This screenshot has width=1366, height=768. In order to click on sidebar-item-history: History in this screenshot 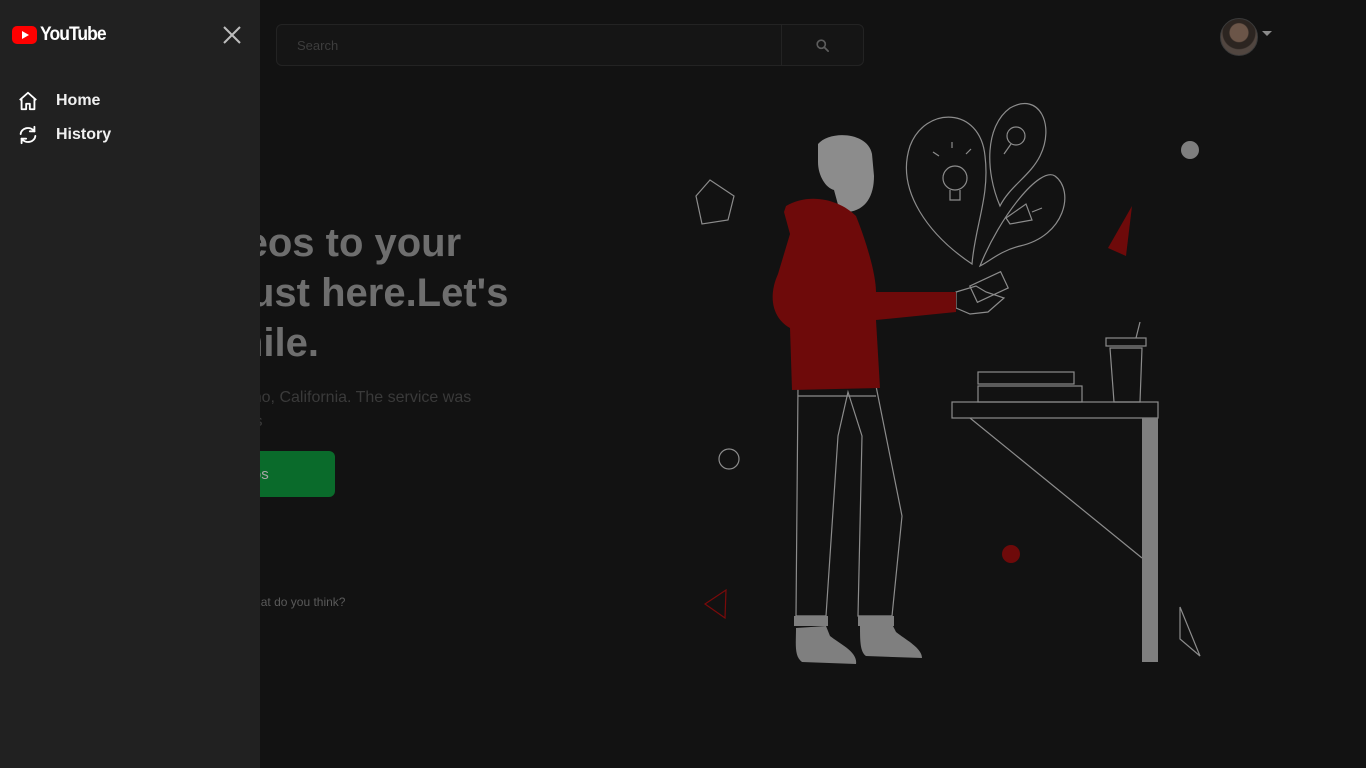, I will do `click(131, 135)`.